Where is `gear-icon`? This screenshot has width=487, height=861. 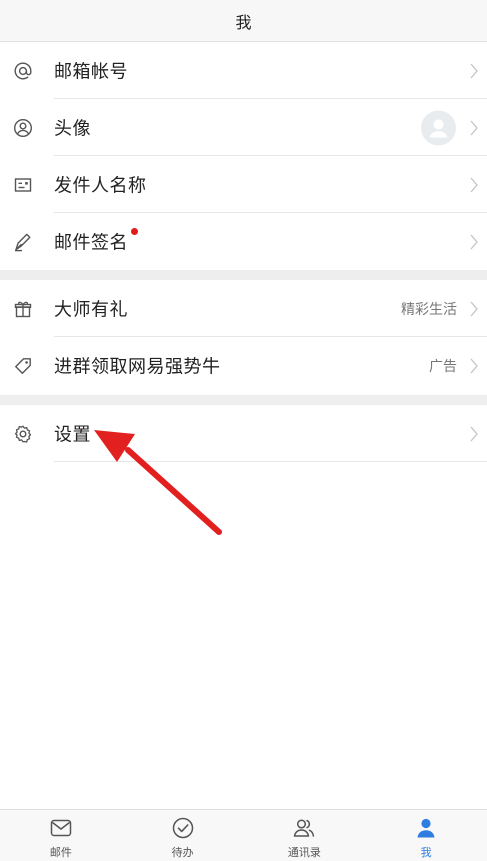
gear-icon is located at coordinates (23, 434).